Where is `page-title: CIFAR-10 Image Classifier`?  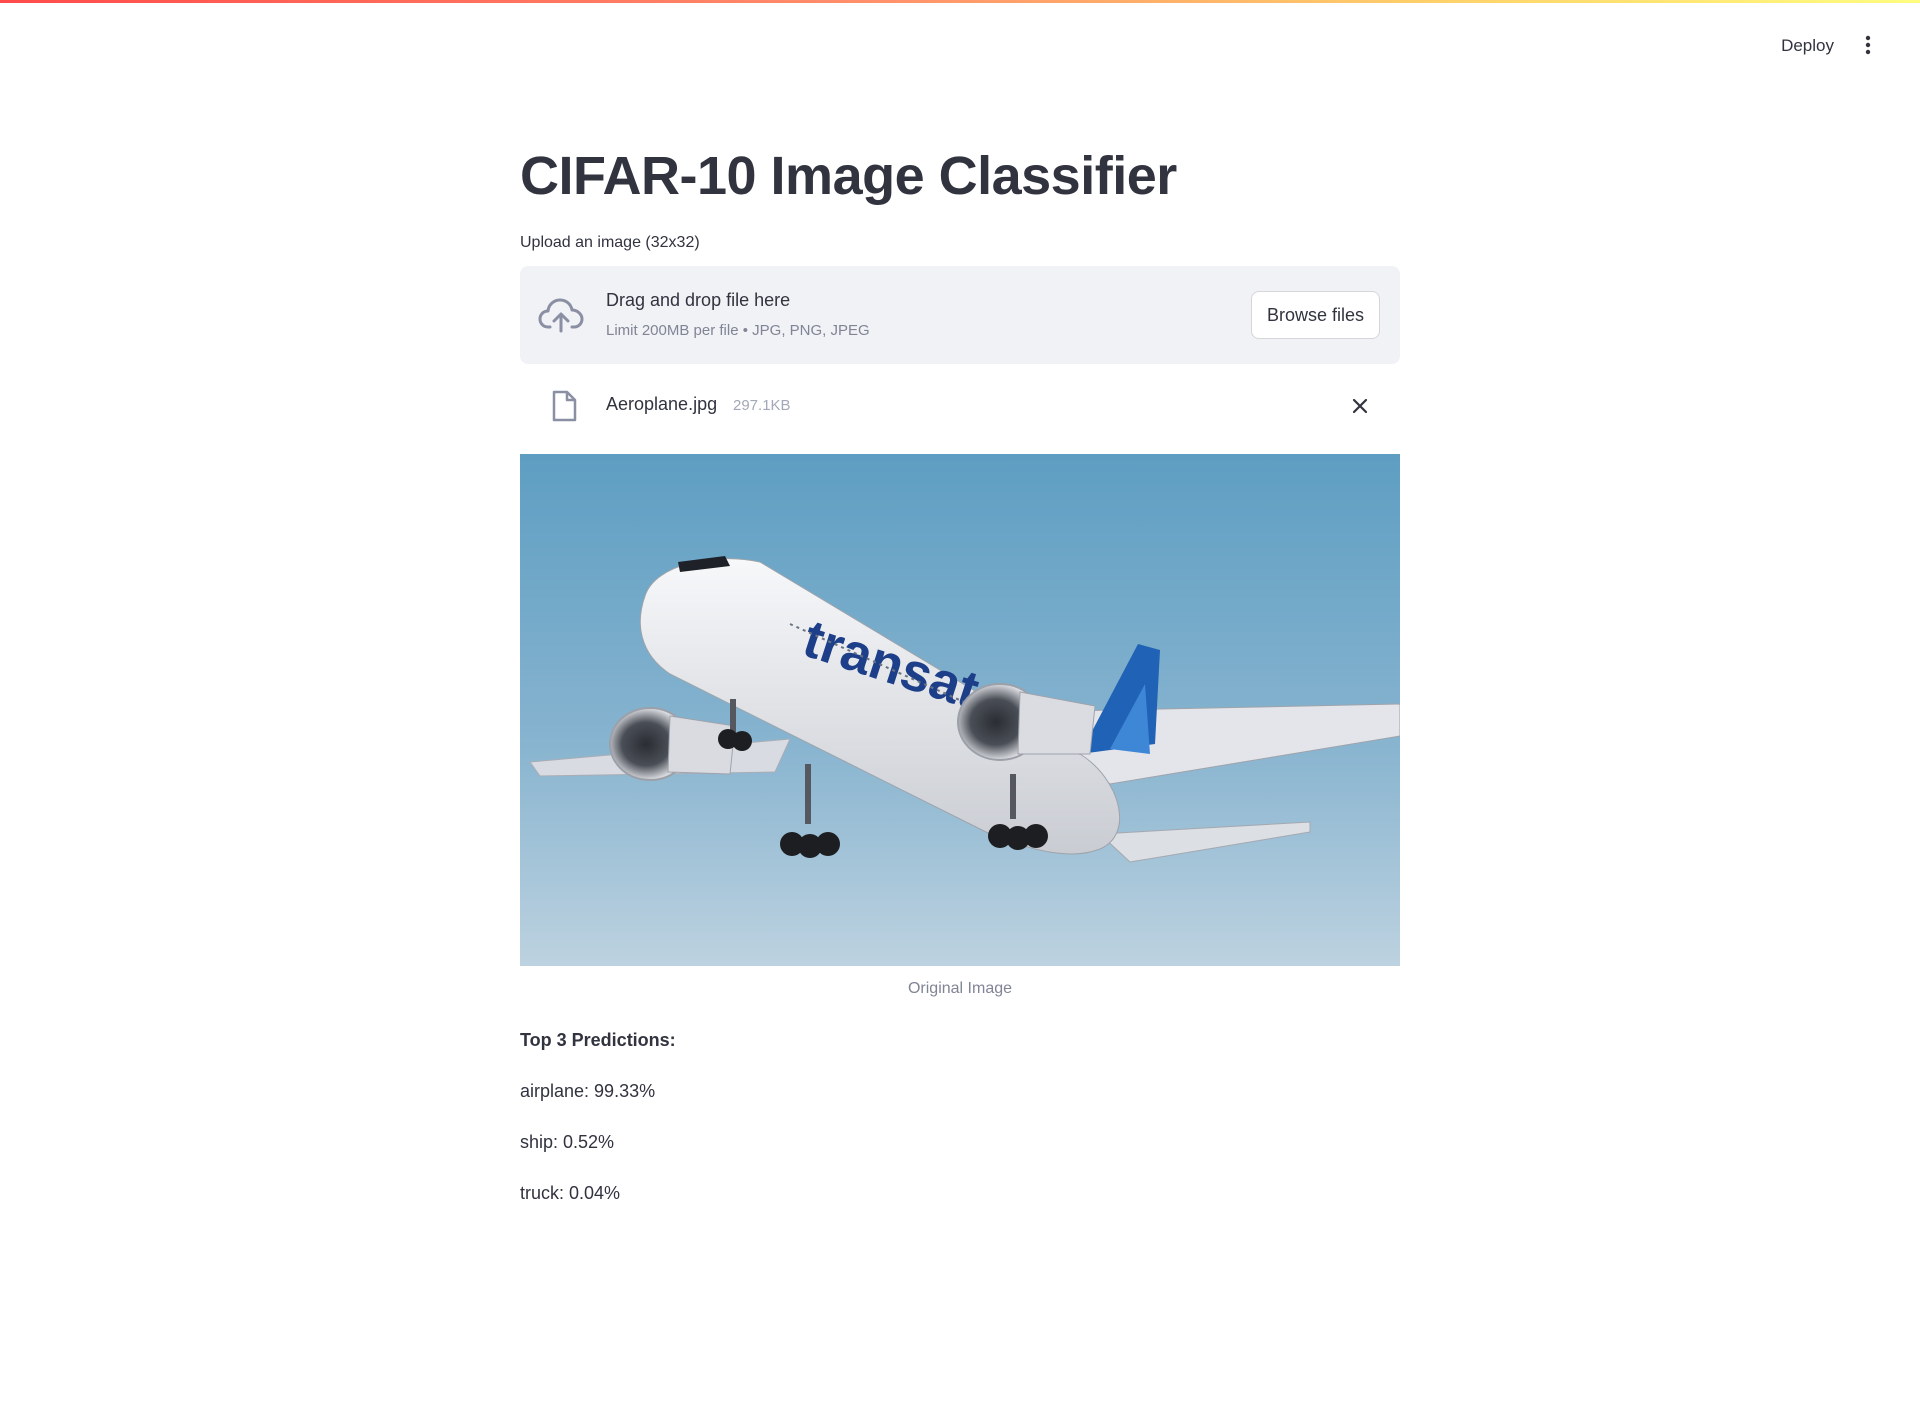 page-title: CIFAR-10 Image Classifier is located at coordinates (848, 176).